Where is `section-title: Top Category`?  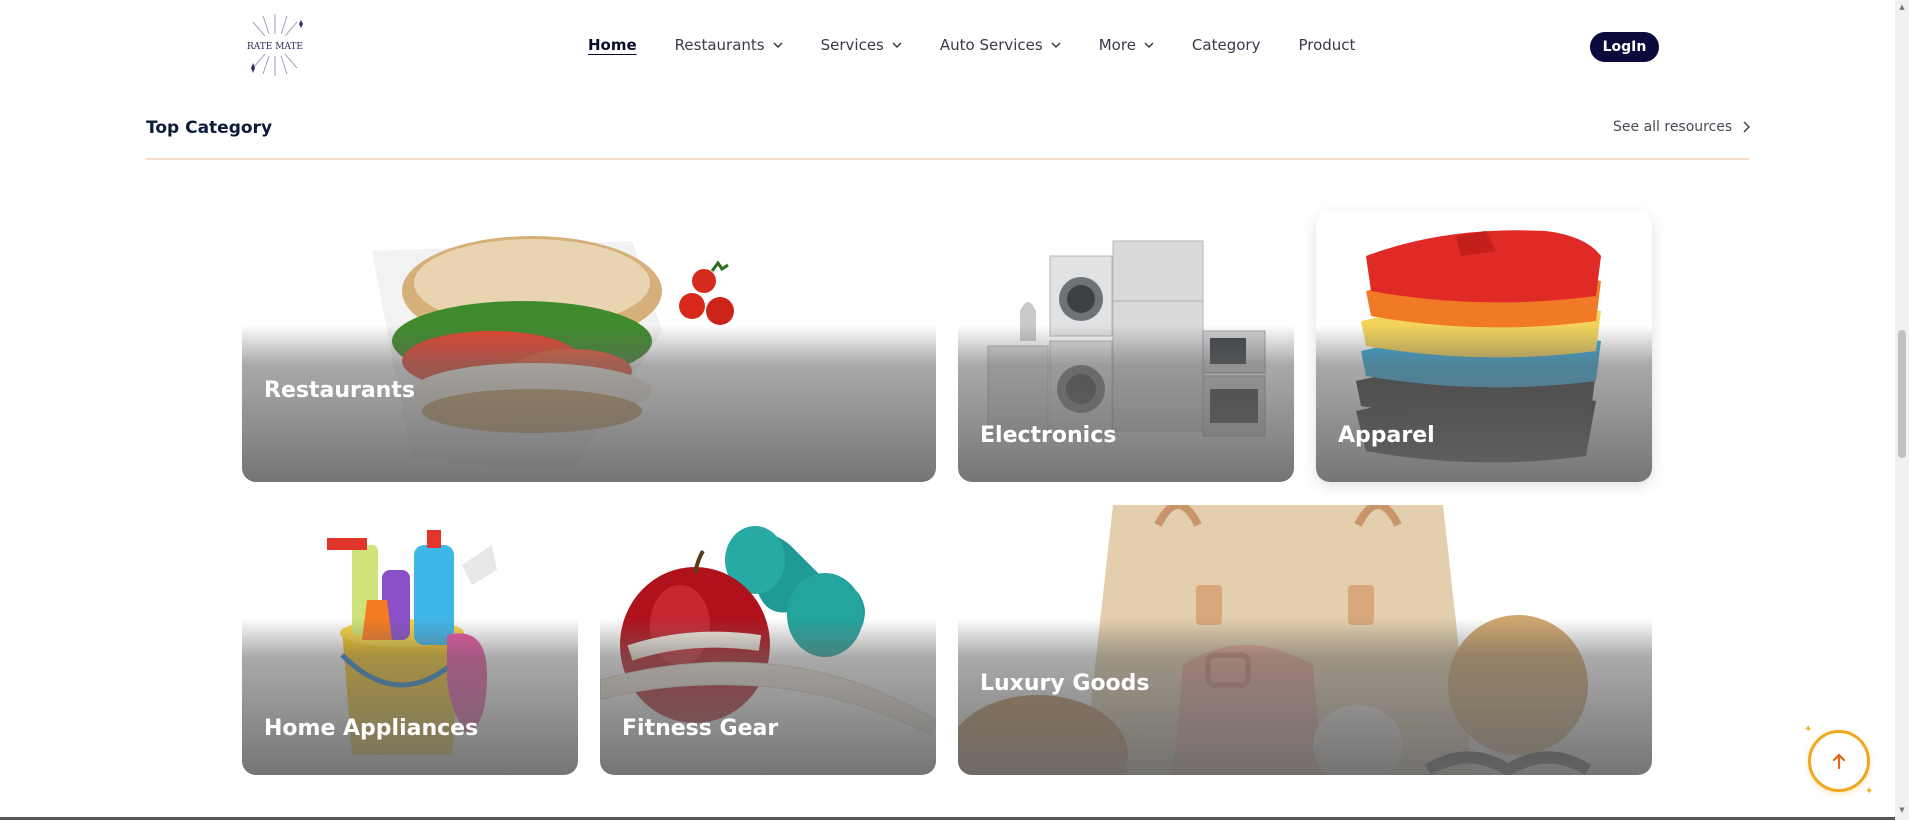
section-title: Top Category is located at coordinates (209, 128).